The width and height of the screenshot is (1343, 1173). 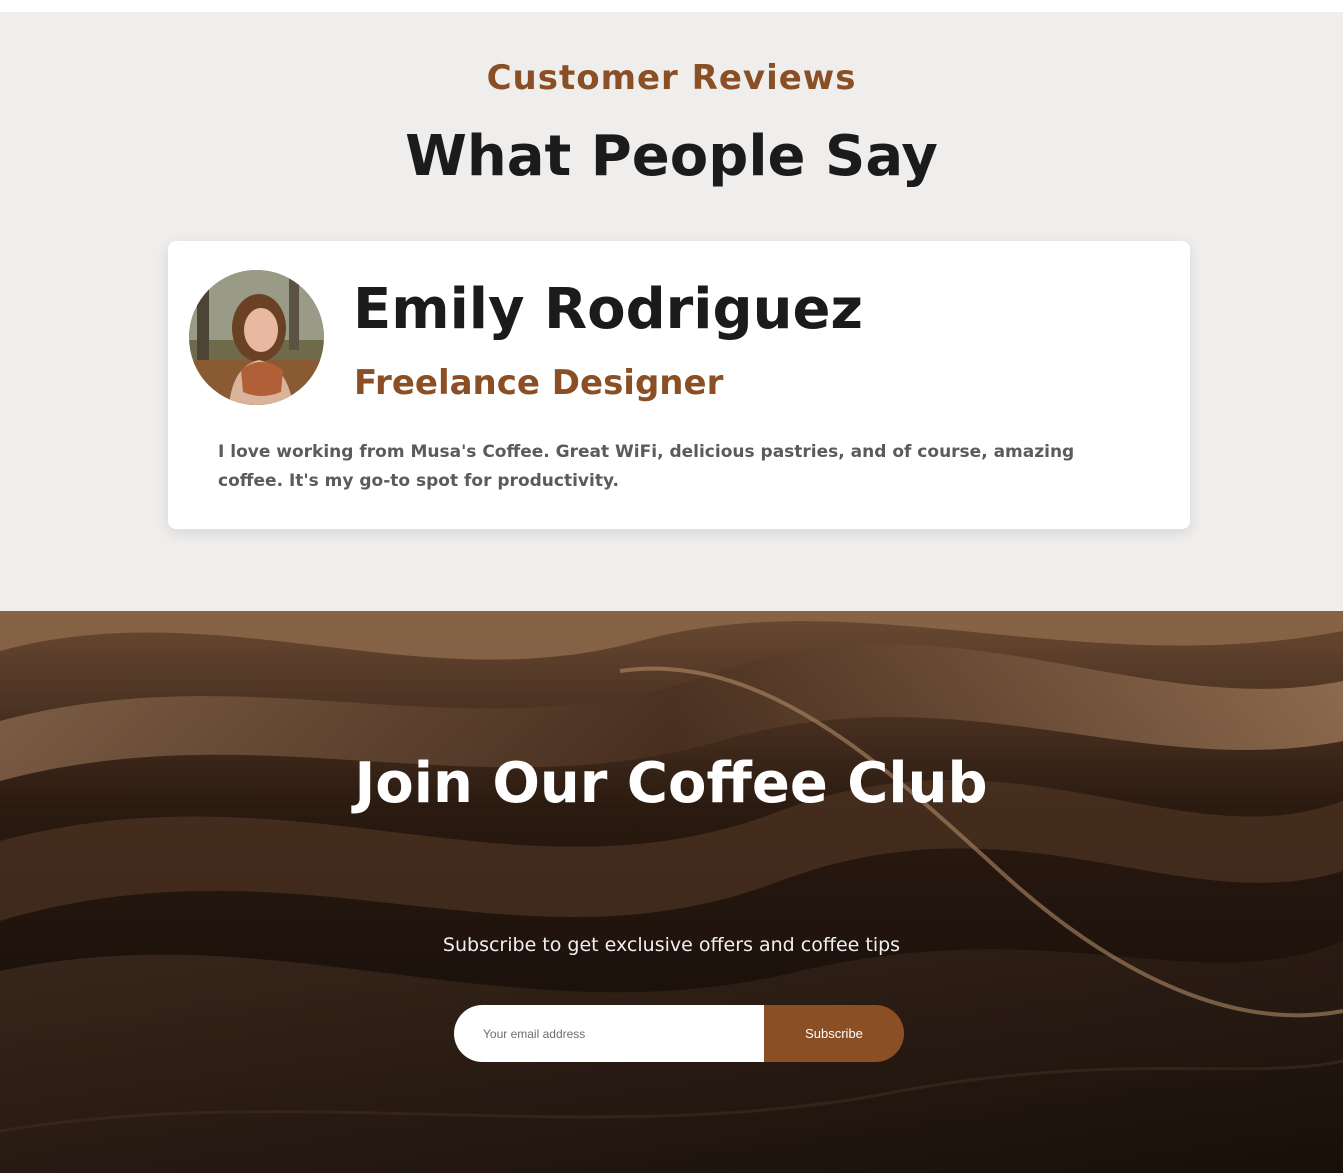 I want to click on club-title: Join Our Coffee Club, so click(x=671, y=783).